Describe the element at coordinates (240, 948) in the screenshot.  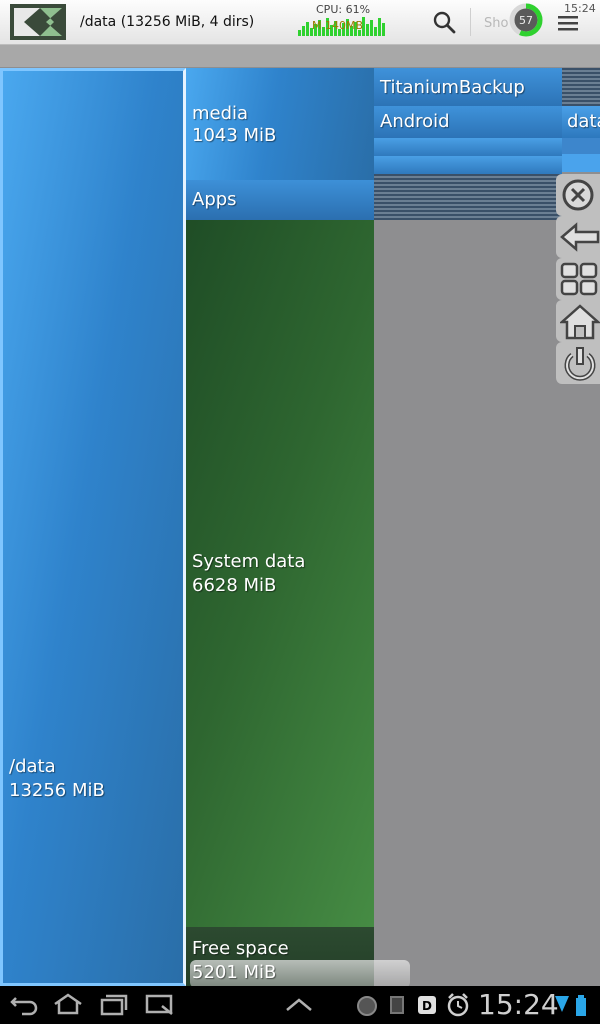
I see `tile-free-space-name: Free space` at that location.